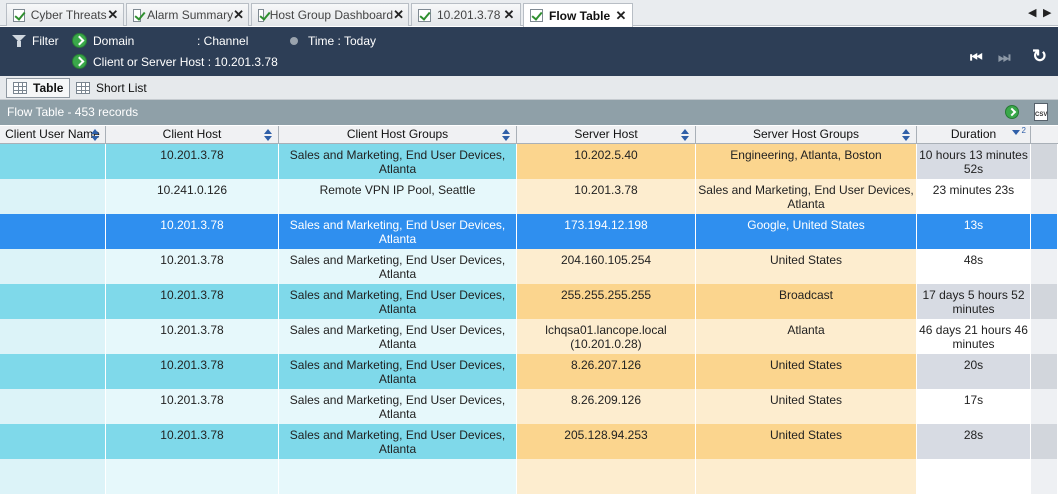 This screenshot has width=1058, height=494. I want to click on column-server-host-groups: Server Host Groups, so click(806, 135).